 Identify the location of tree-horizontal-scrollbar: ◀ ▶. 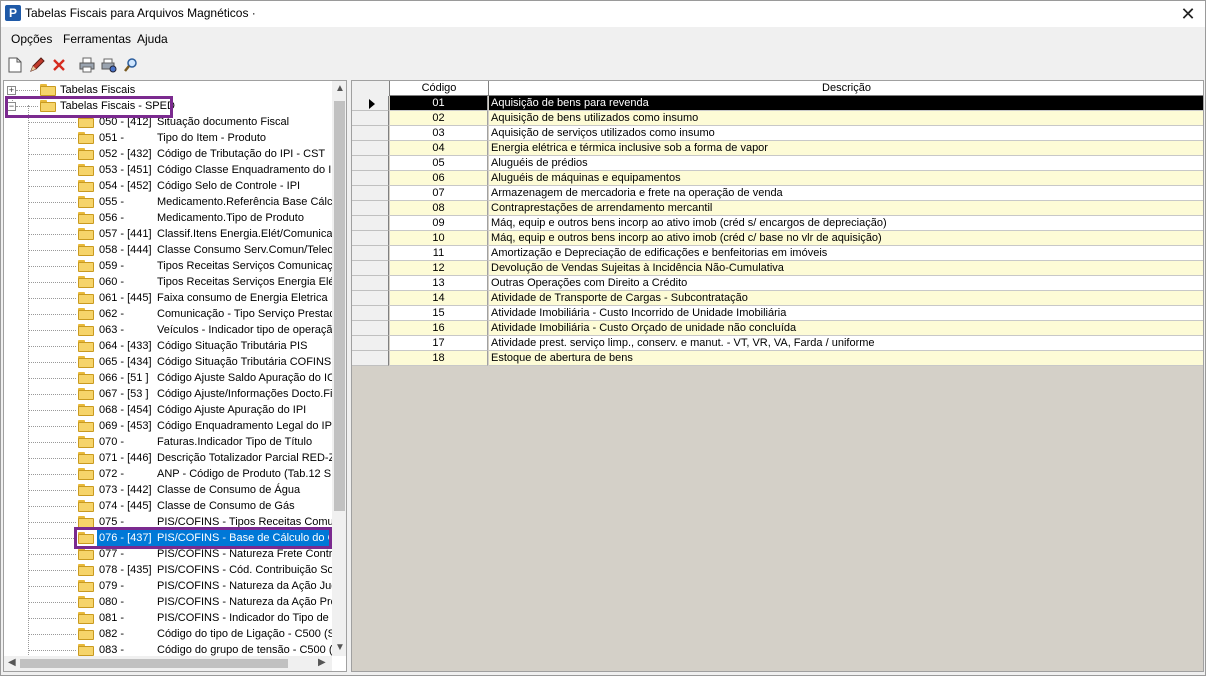
(168, 663).